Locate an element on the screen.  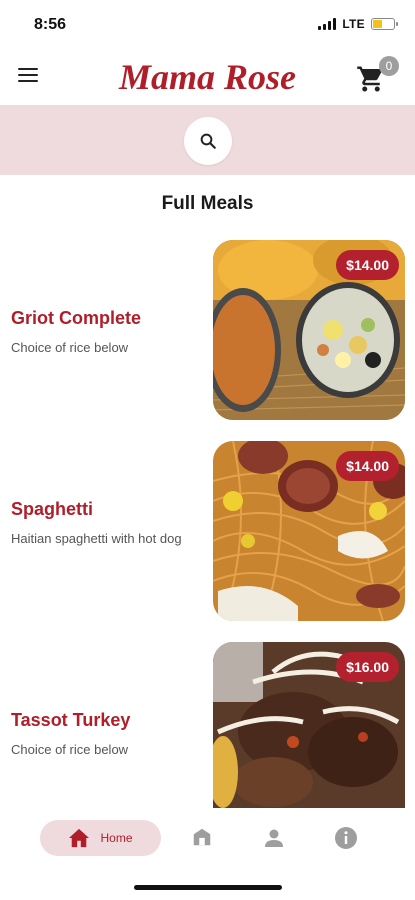
status-bar: 8:56 LTE is located at coordinates (207, 25).